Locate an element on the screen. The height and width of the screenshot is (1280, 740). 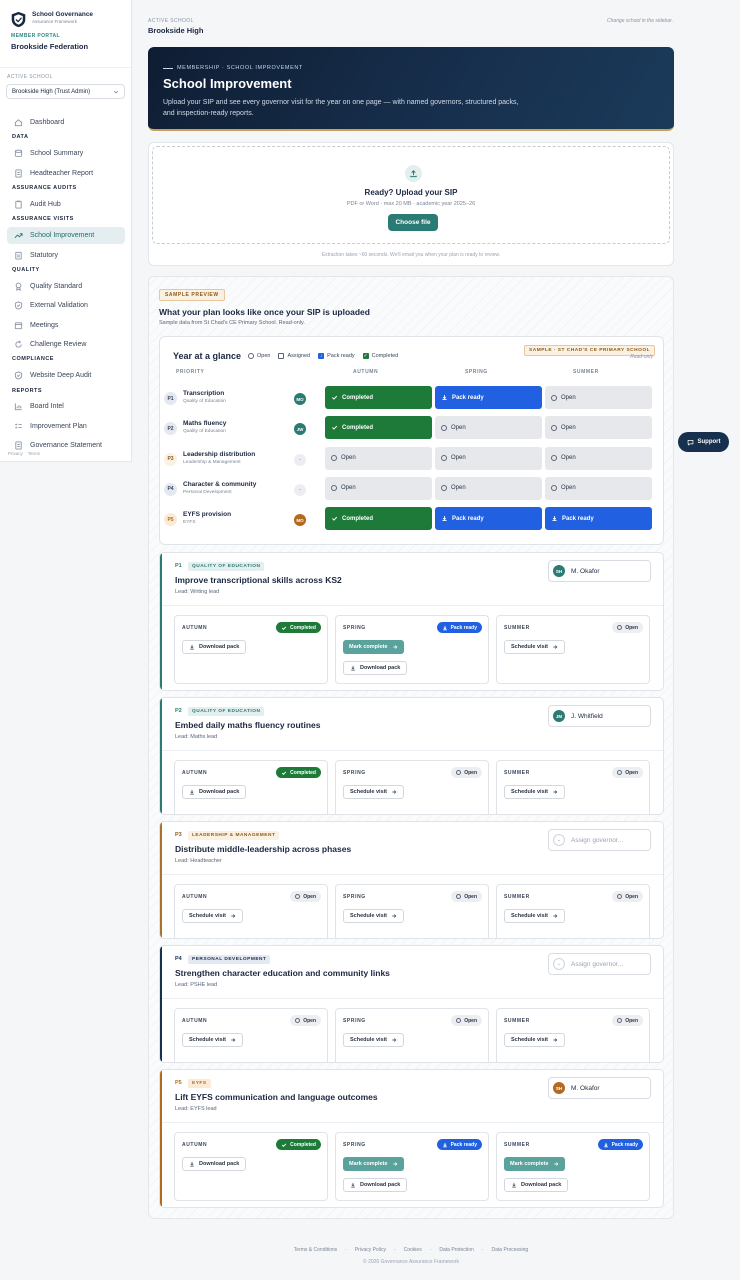
term-status-badge: Completed is located at coordinates (298, 627).